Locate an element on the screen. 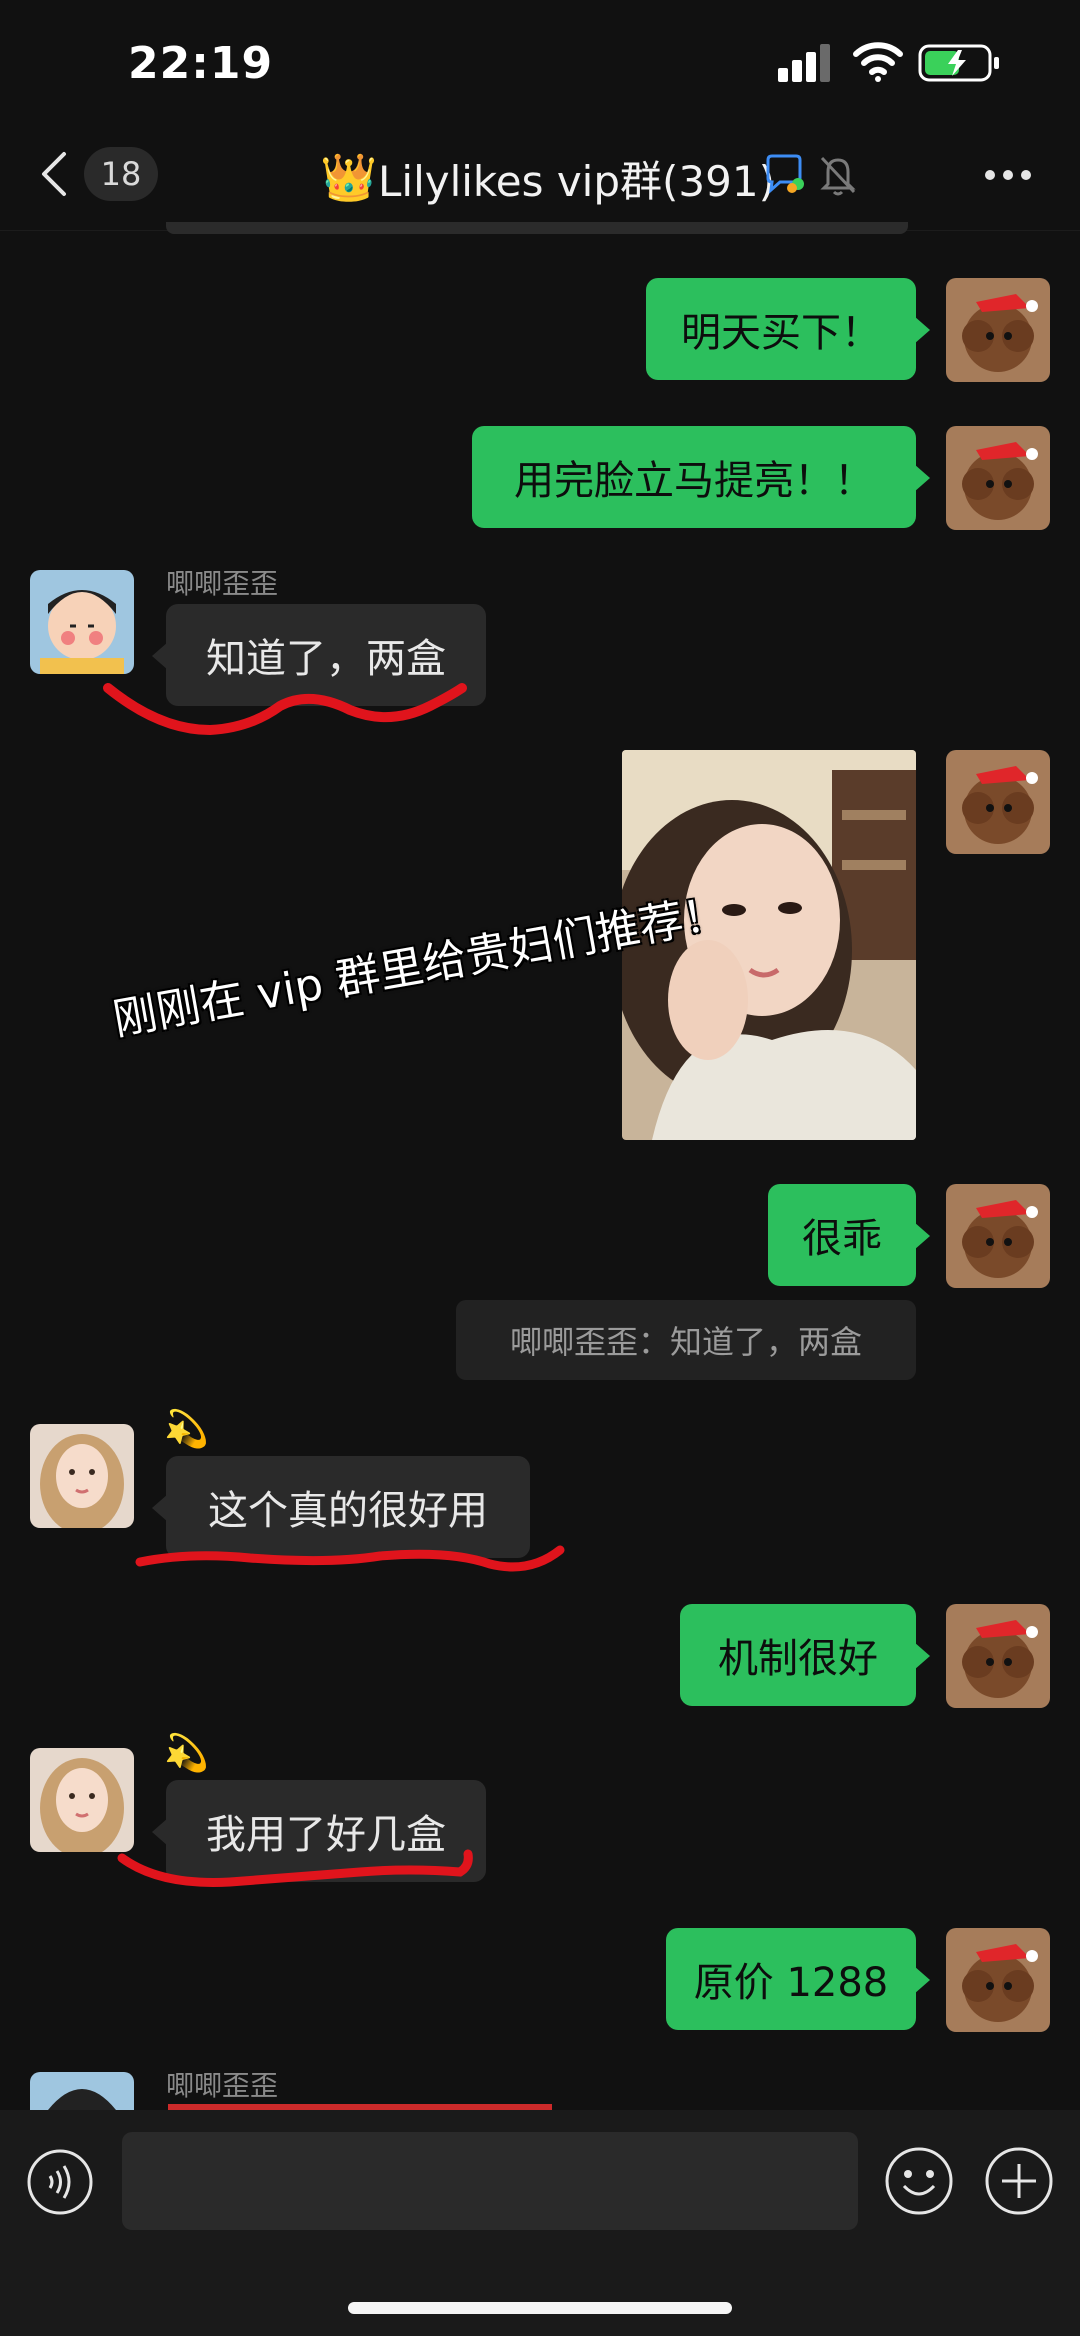  signal-icon is located at coordinates (804, 63).